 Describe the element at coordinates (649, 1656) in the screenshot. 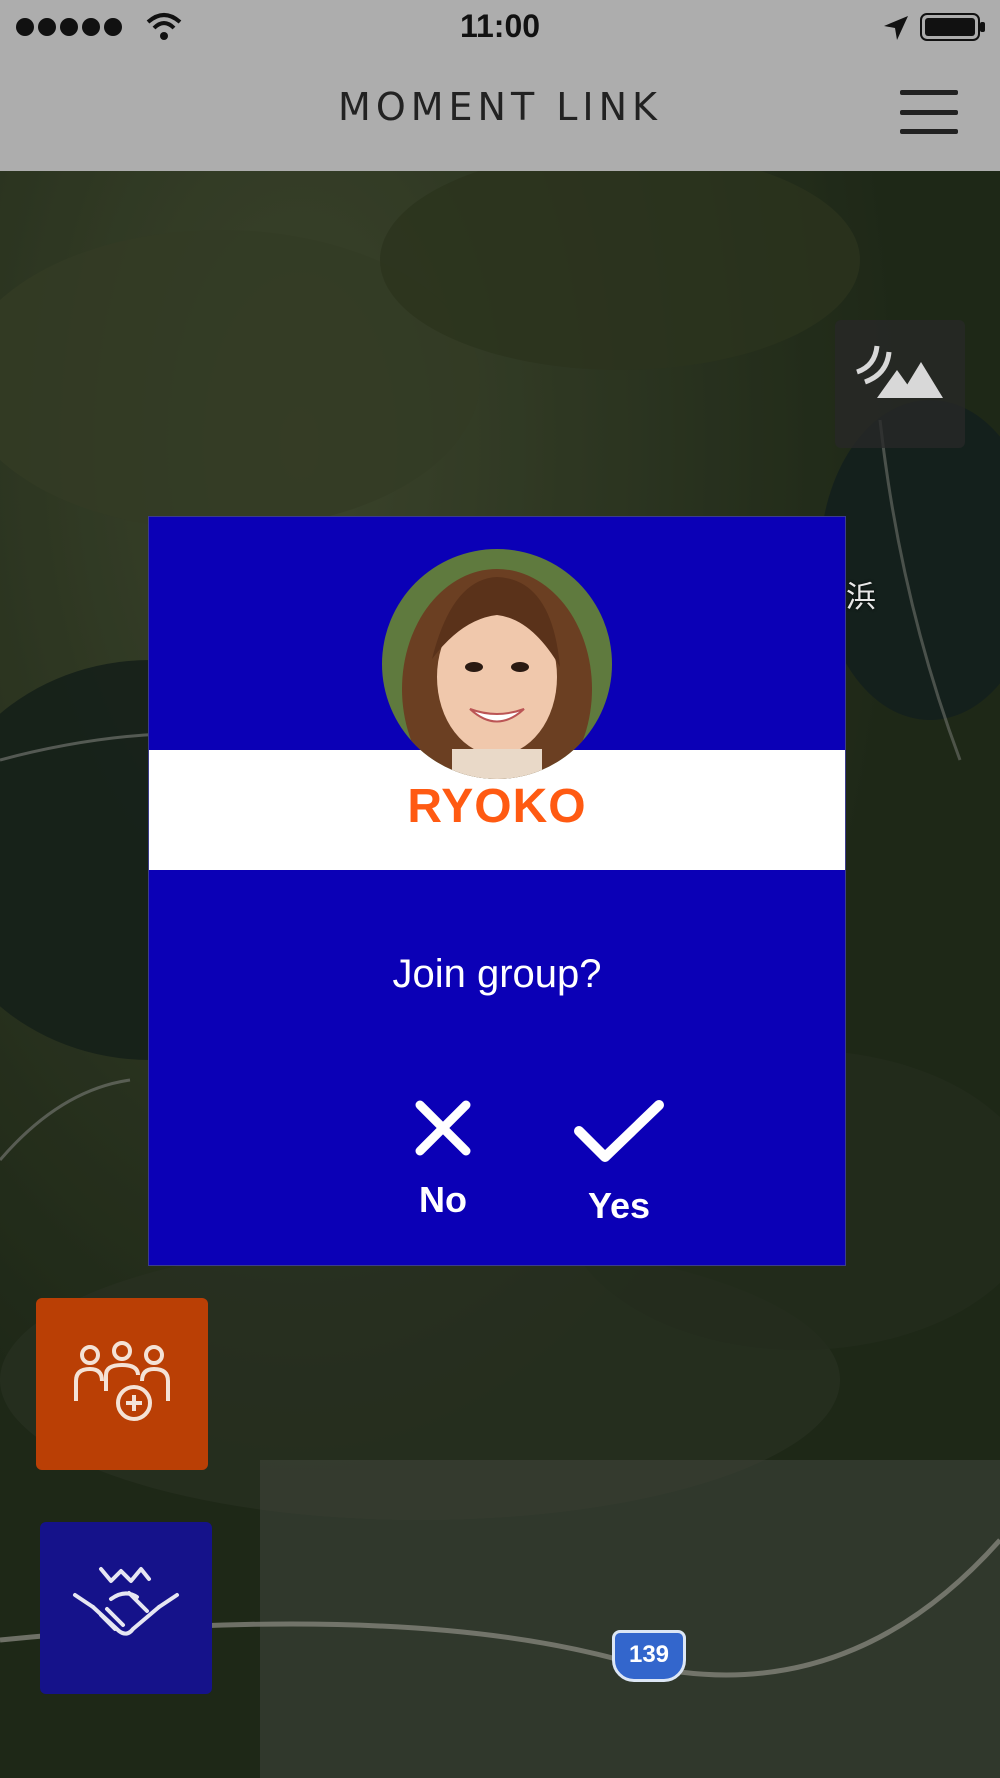

I see `road-number-badge: 139` at that location.